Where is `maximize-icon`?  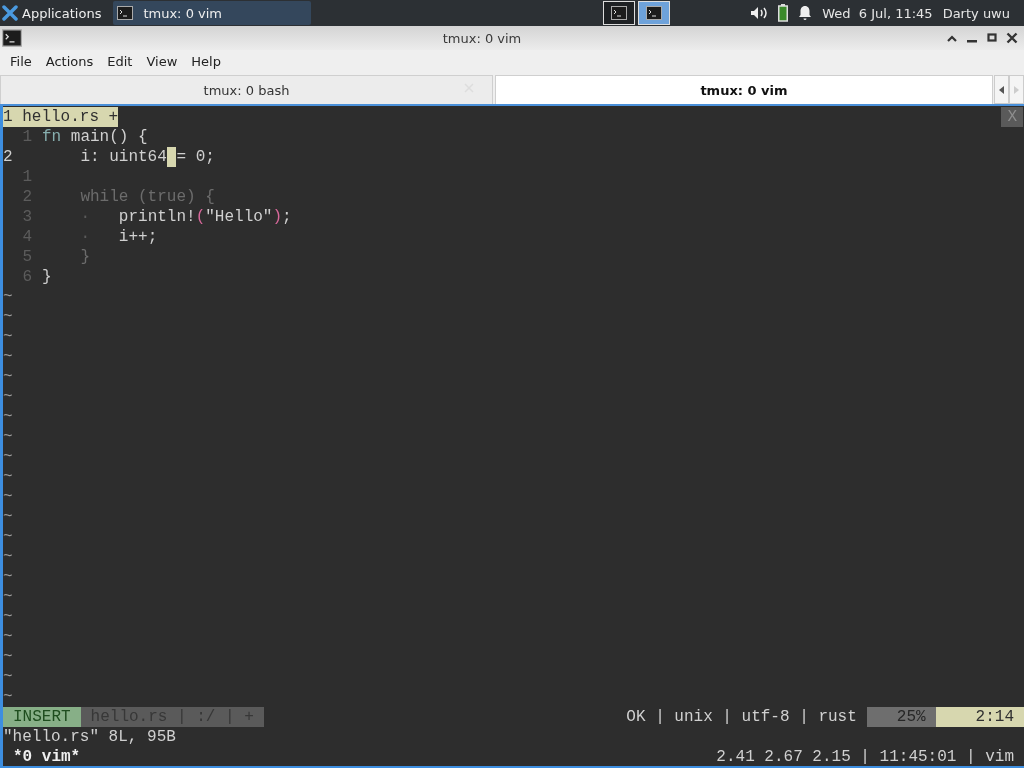 maximize-icon is located at coordinates (992, 38).